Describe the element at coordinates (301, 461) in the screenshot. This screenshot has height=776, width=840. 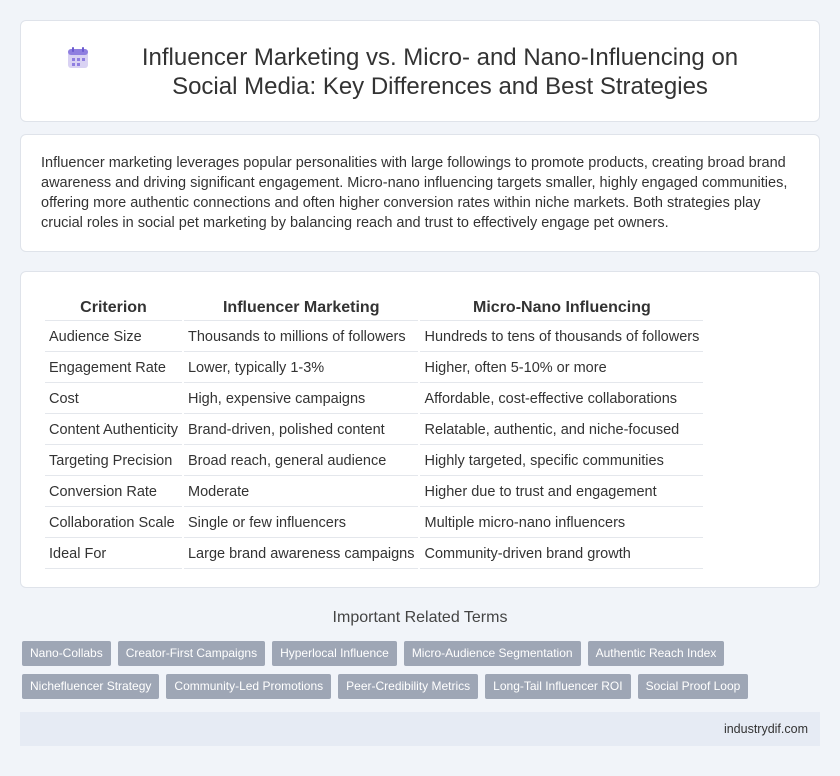
I see `table-cell: Broad reach, general audience` at that location.